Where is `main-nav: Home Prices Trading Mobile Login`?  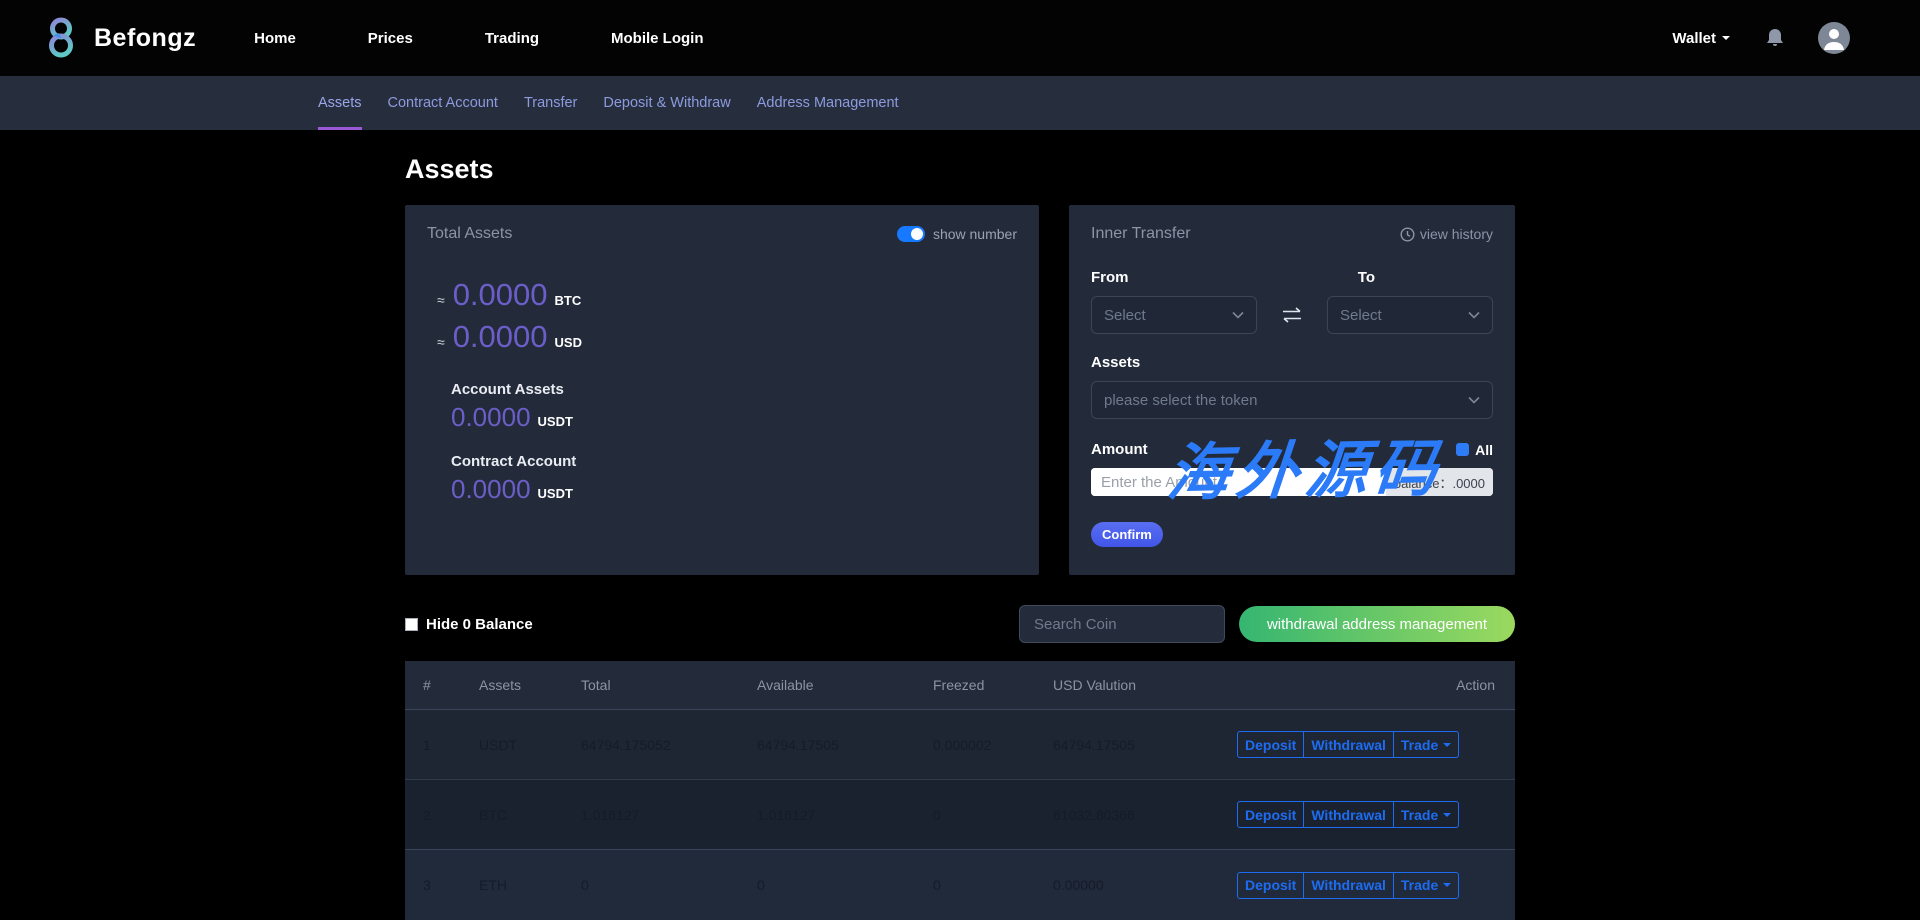
main-nav: Home Prices Trading Mobile Login is located at coordinates (514, 38).